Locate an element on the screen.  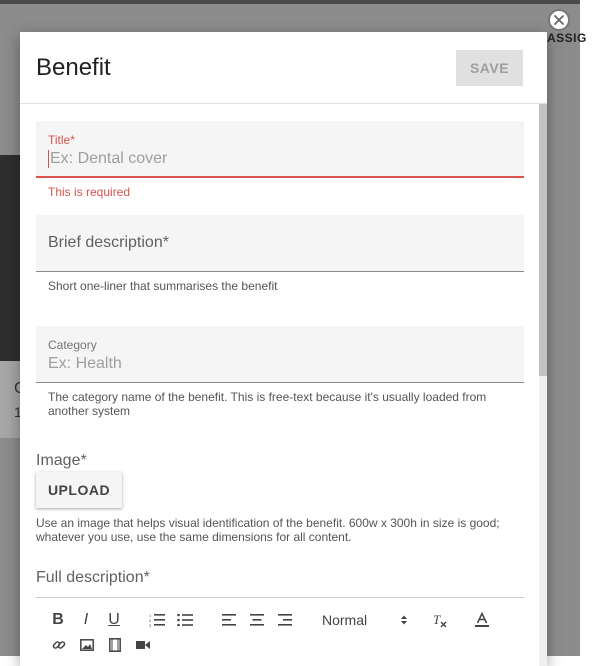
ordered-list-button: 1 2 3 is located at coordinates (157, 620).